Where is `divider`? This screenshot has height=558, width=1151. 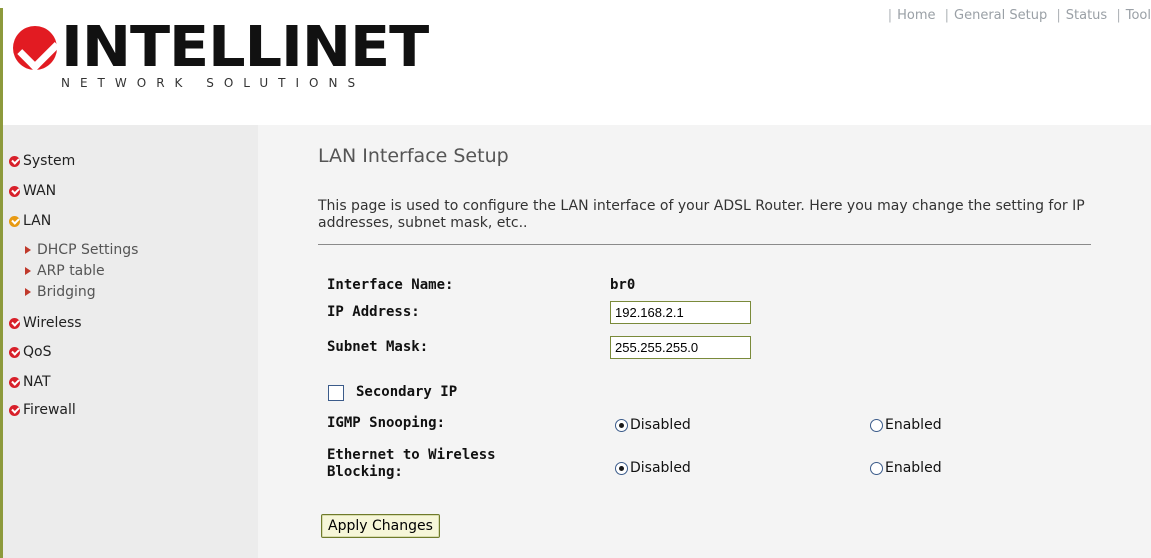 divider is located at coordinates (704, 244).